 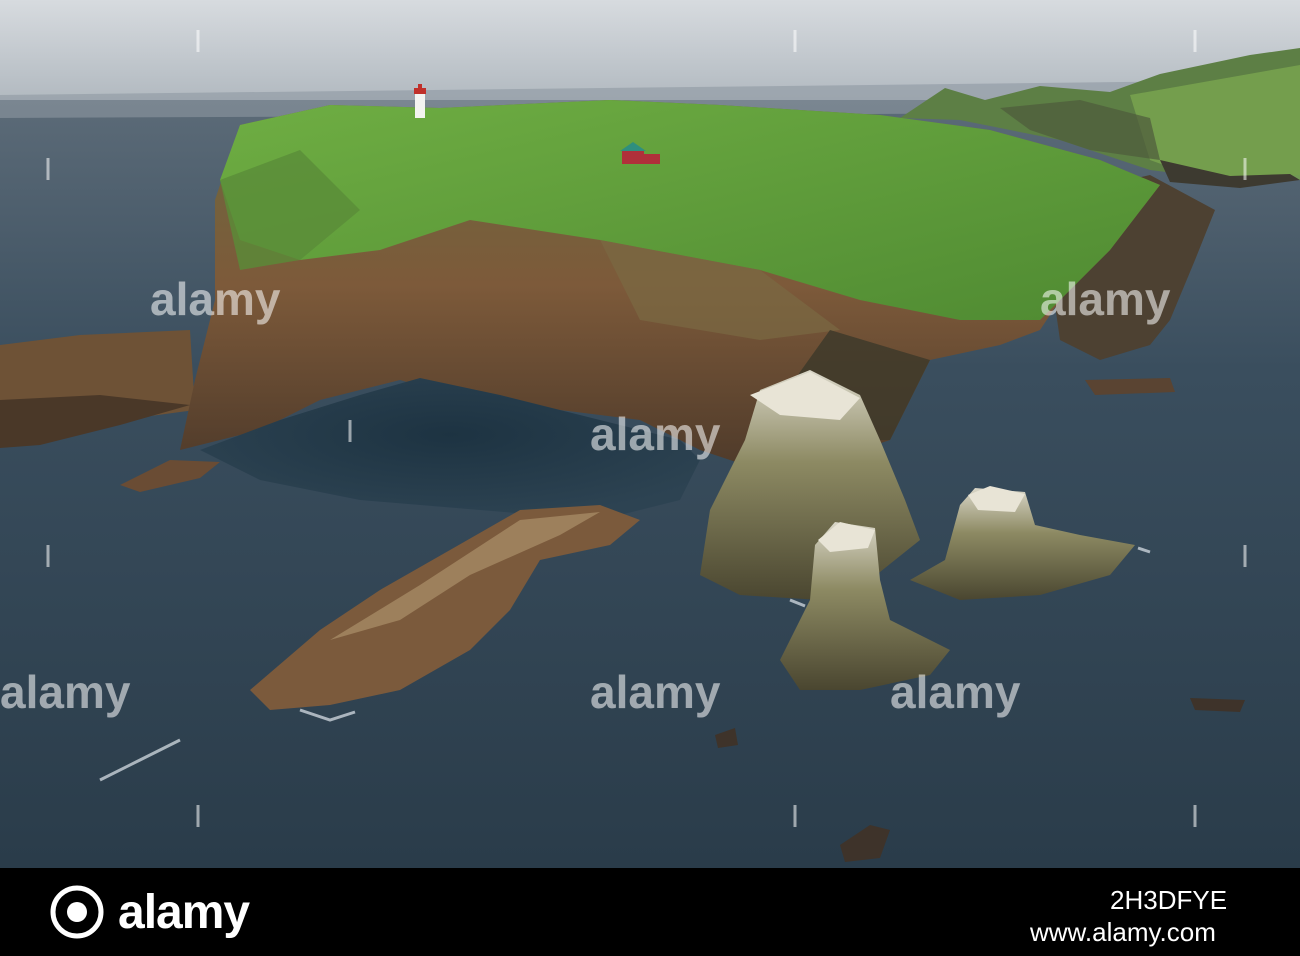 What do you see at coordinates (1123, 932) in the screenshot?
I see `site-url: www.alamy.com` at bounding box center [1123, 932].